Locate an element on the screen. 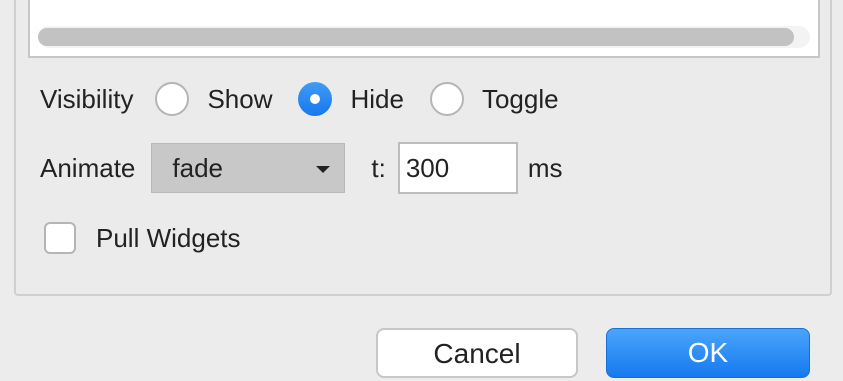 This screenshot has height=381, width=843. time-label: t: is located at coordinates (378, 167).